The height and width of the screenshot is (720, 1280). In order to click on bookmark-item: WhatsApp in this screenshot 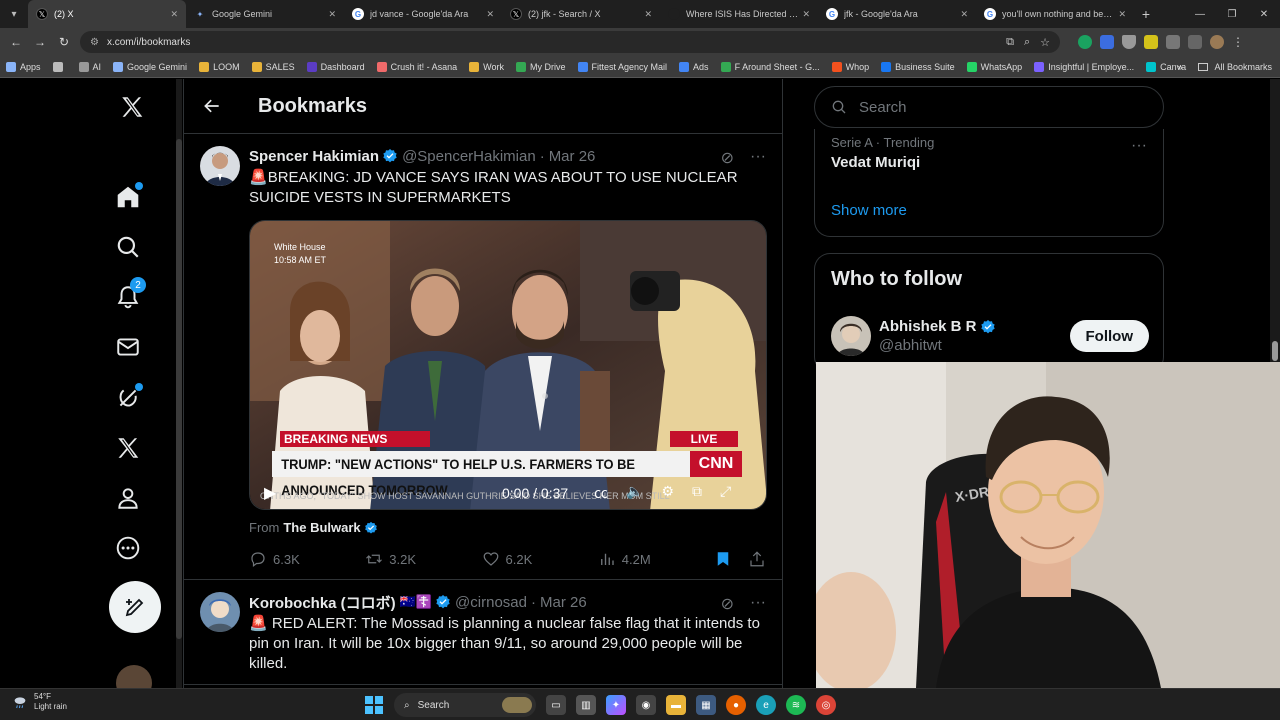, I will do `click(994, 66)`.